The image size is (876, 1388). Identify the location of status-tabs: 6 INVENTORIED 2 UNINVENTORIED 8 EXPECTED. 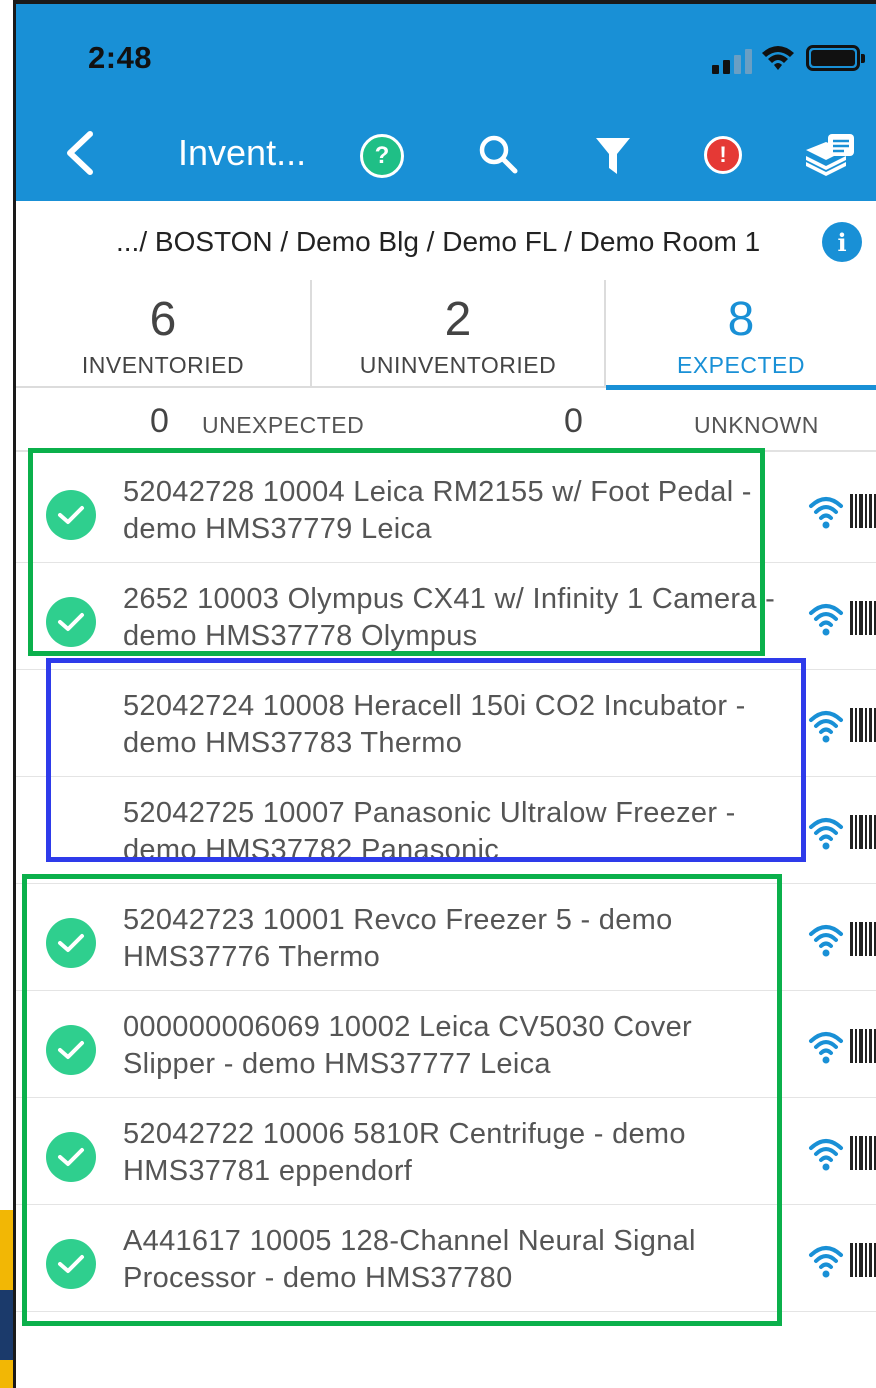
(446, 335).